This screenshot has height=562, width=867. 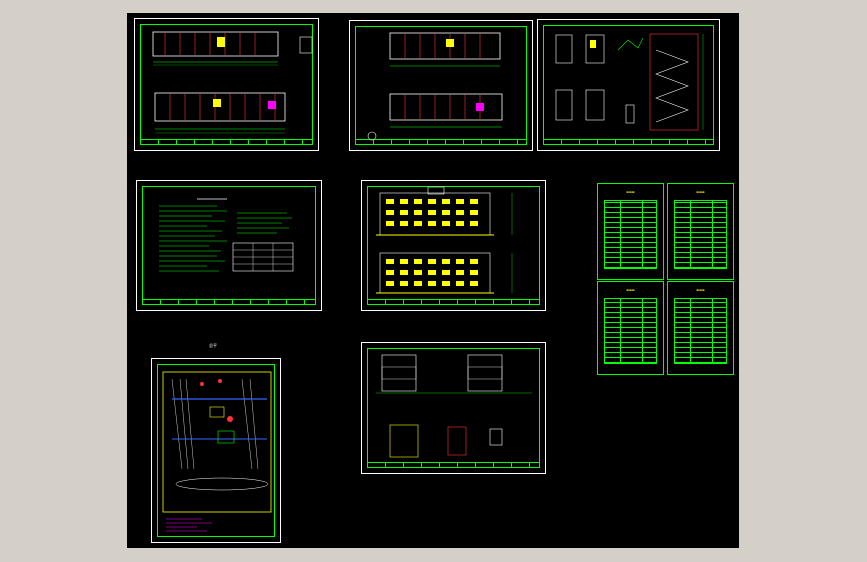 What do you see at coordinates (435, 86) in the screenshot?
I see `upper-plan-drawing` at bounding box center [435, 86].